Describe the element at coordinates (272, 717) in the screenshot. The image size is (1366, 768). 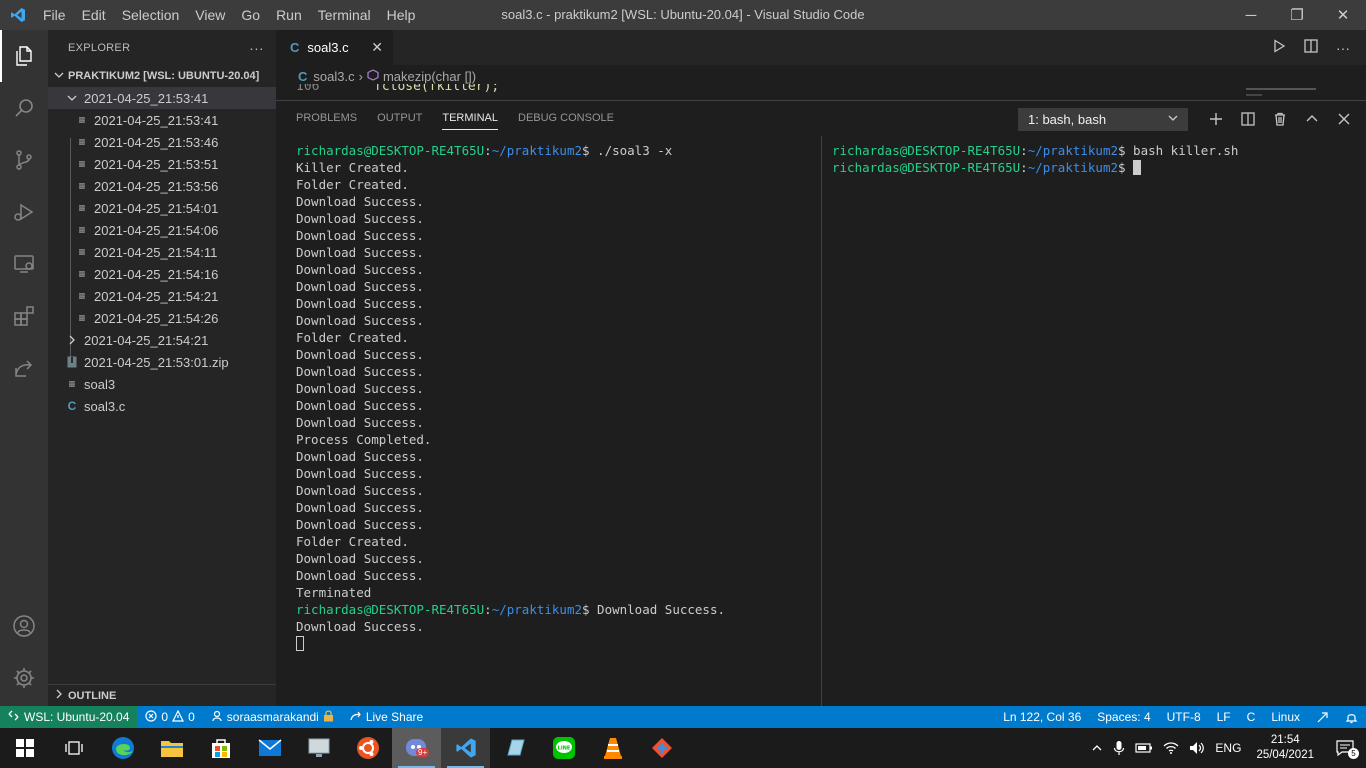
I see `live-share-user: soraasmarakandi` at that location.